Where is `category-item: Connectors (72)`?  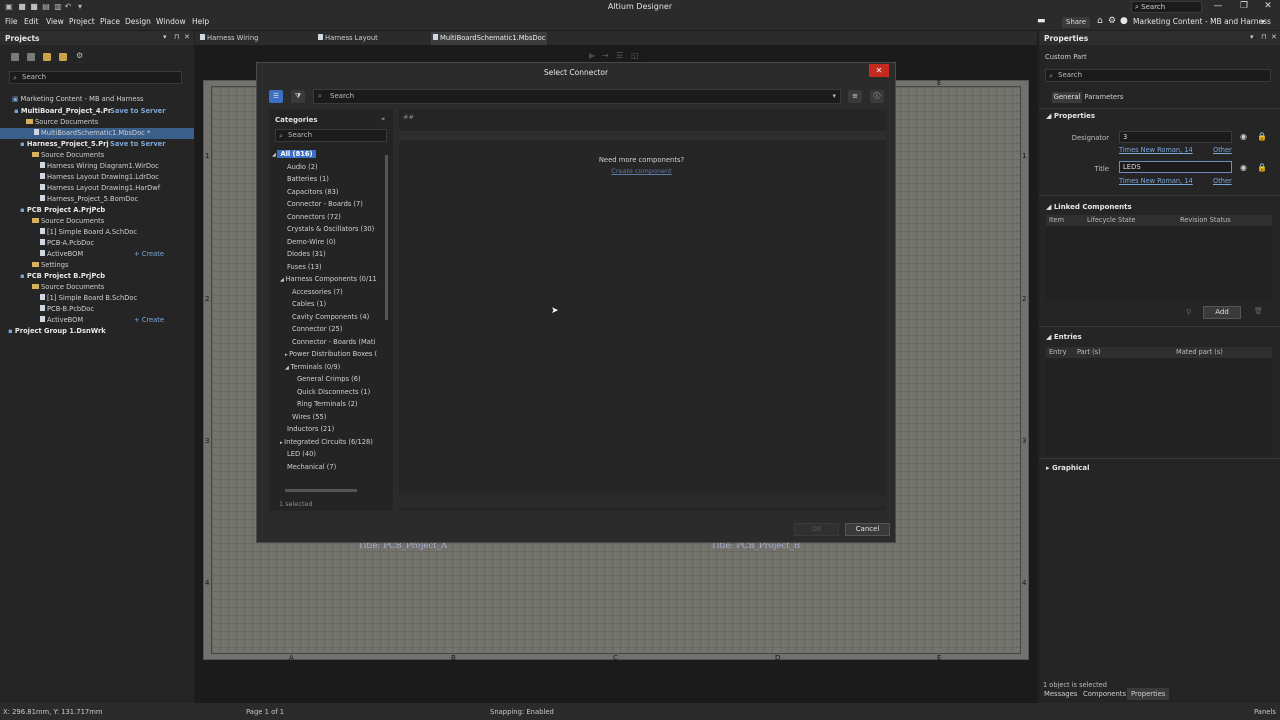
category-item: Connectors (72) is located at coordinates (314, 217).